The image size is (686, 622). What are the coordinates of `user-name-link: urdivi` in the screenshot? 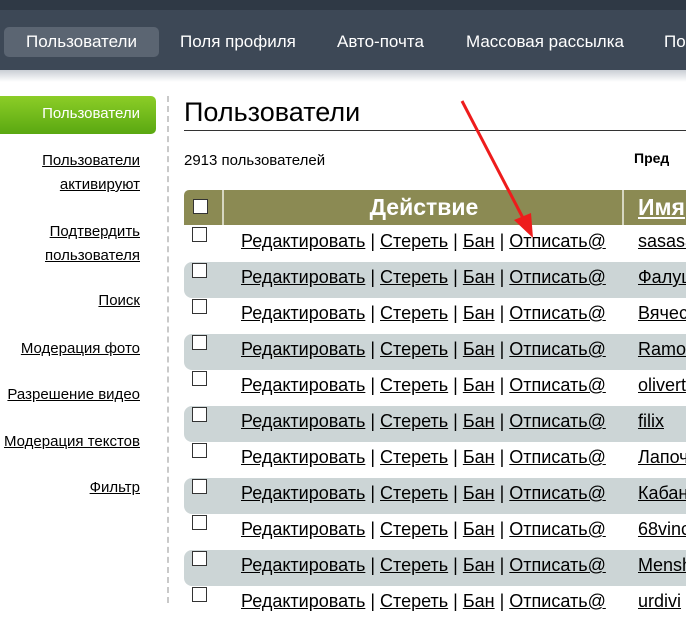 It's located at (659, 601).